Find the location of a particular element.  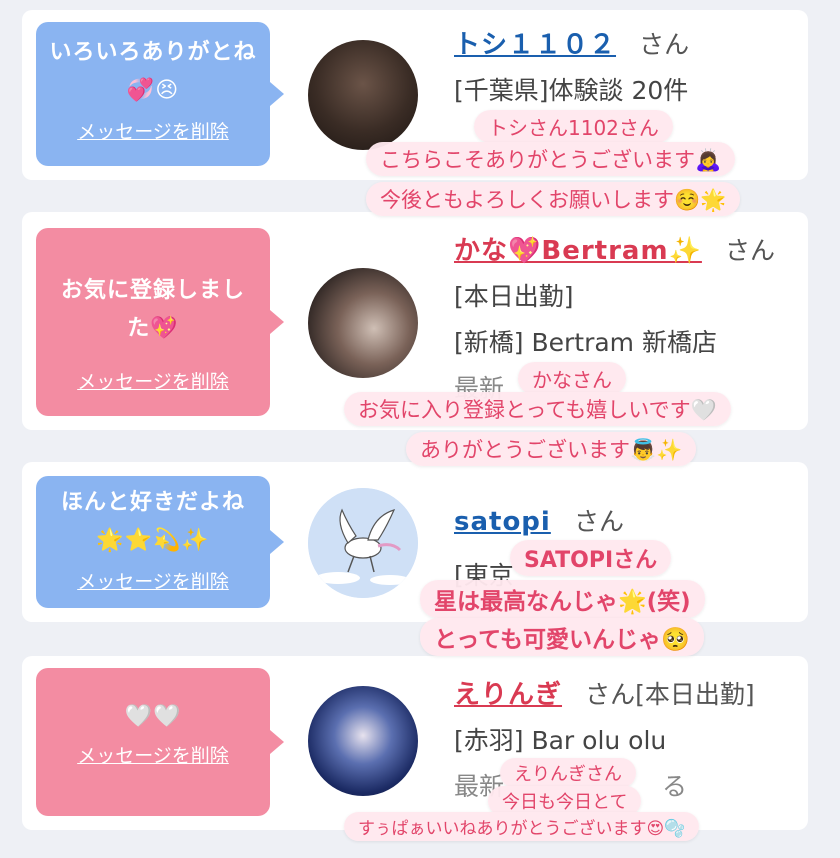

overlay-caption: SATOPIさん is located at coordinates (591, 558).